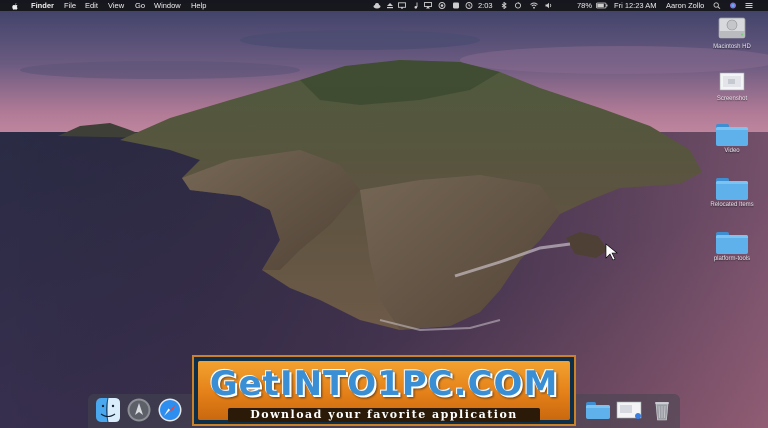 Image resolution: width=768 pixels, height=428 pixels. I want to click on menu-clock: Fri 12:23 AM, so click(635, 5).